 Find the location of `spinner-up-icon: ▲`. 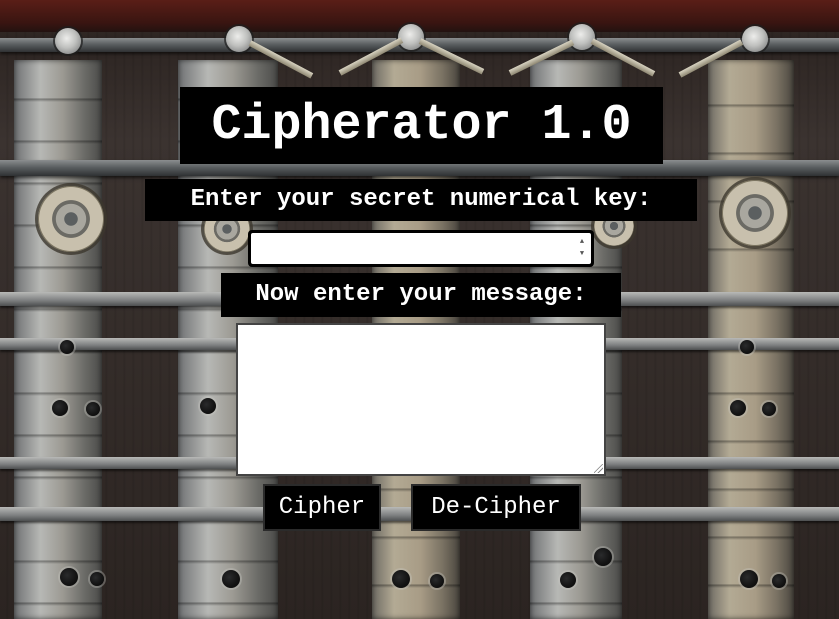

spinner-up-icon: ▲ is located at coordinates (582, 242).